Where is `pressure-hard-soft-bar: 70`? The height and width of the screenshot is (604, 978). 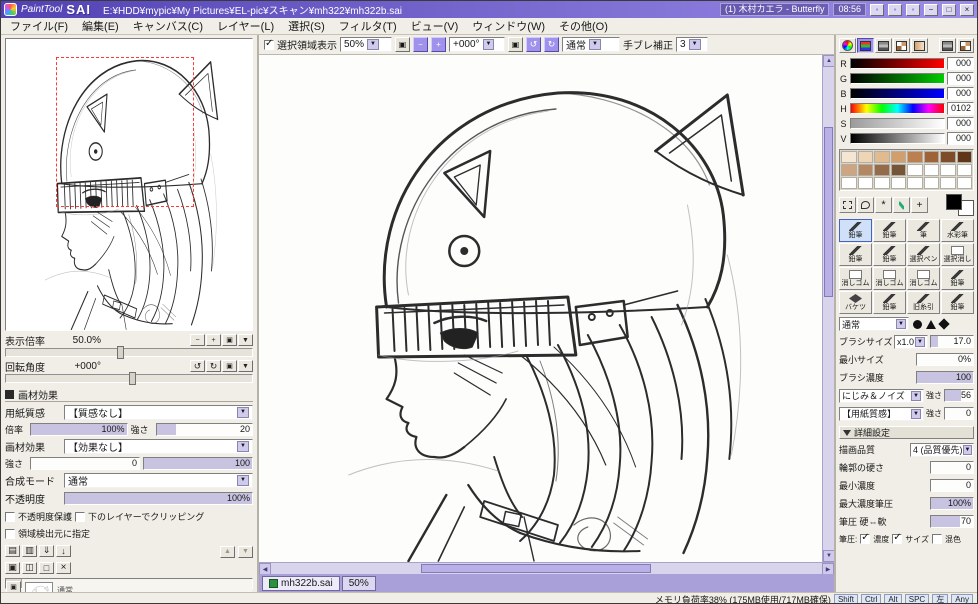 pressure-hard-soft-bar: 70 is located at coordinates (952, 521).